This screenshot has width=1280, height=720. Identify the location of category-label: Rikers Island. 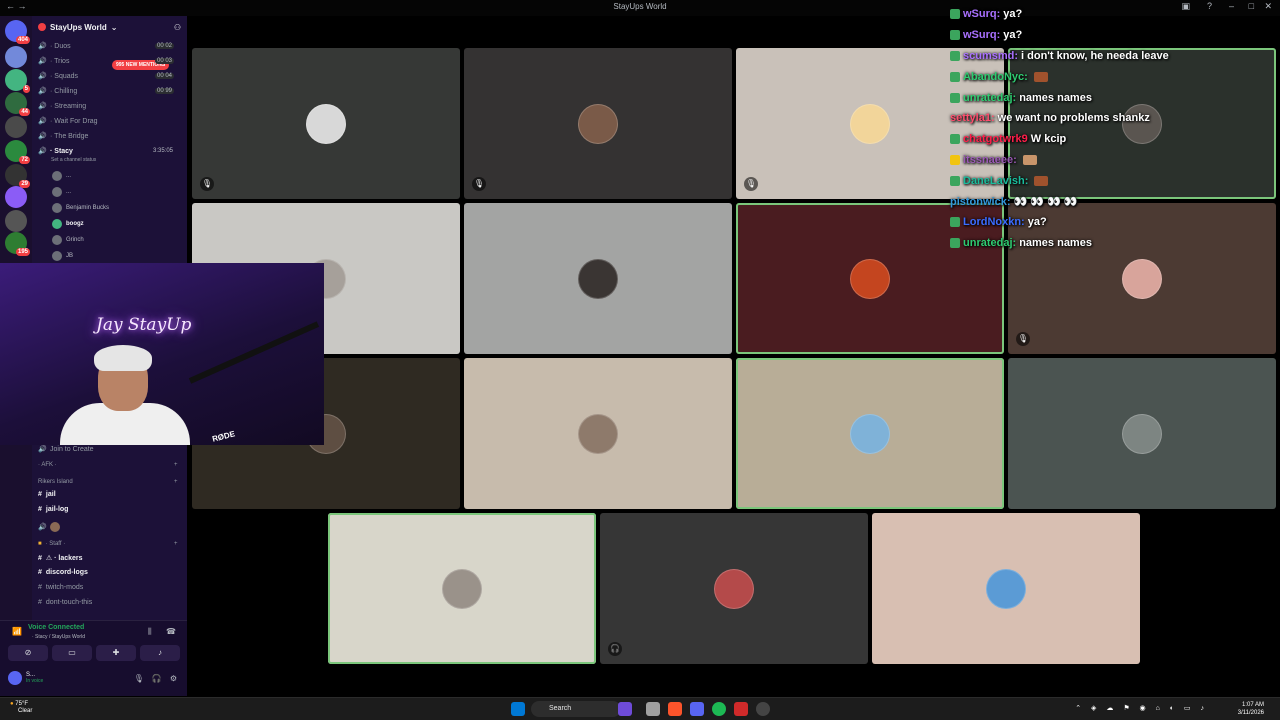
(55, 482).